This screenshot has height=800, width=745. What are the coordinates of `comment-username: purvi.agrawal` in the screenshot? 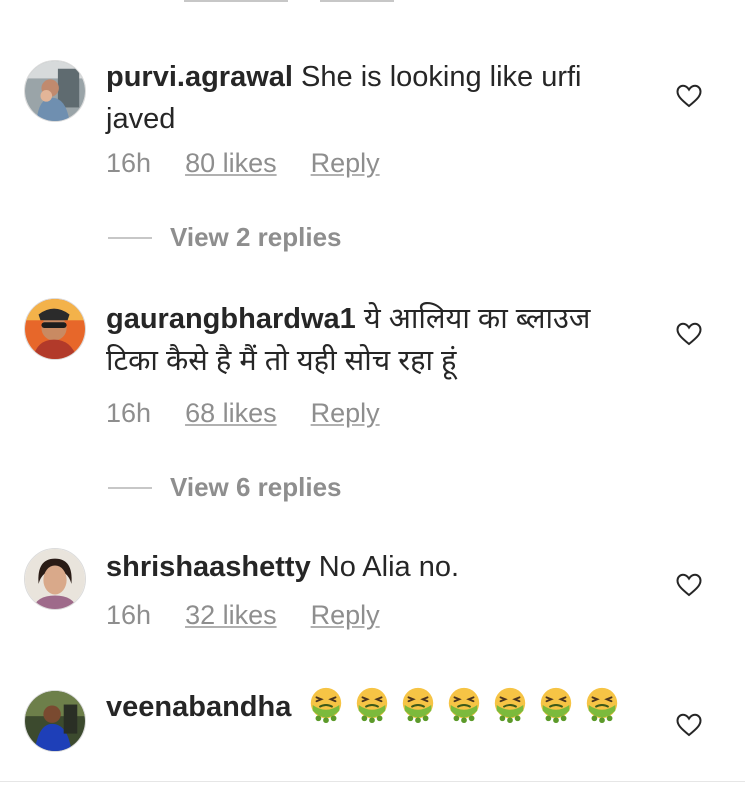 It's located at (199, 77).